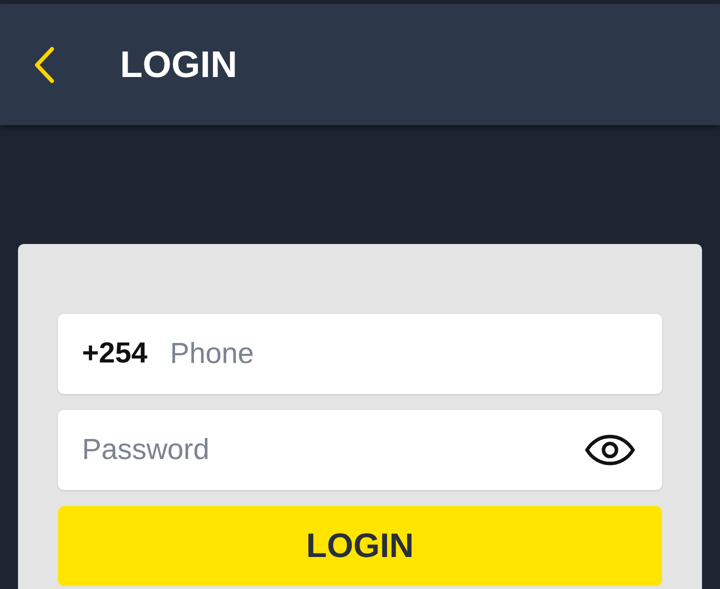  What do you see at coordinates (115, 354) in the screenshot?
I see `country-code: +254` at bounding box center [115, 354].